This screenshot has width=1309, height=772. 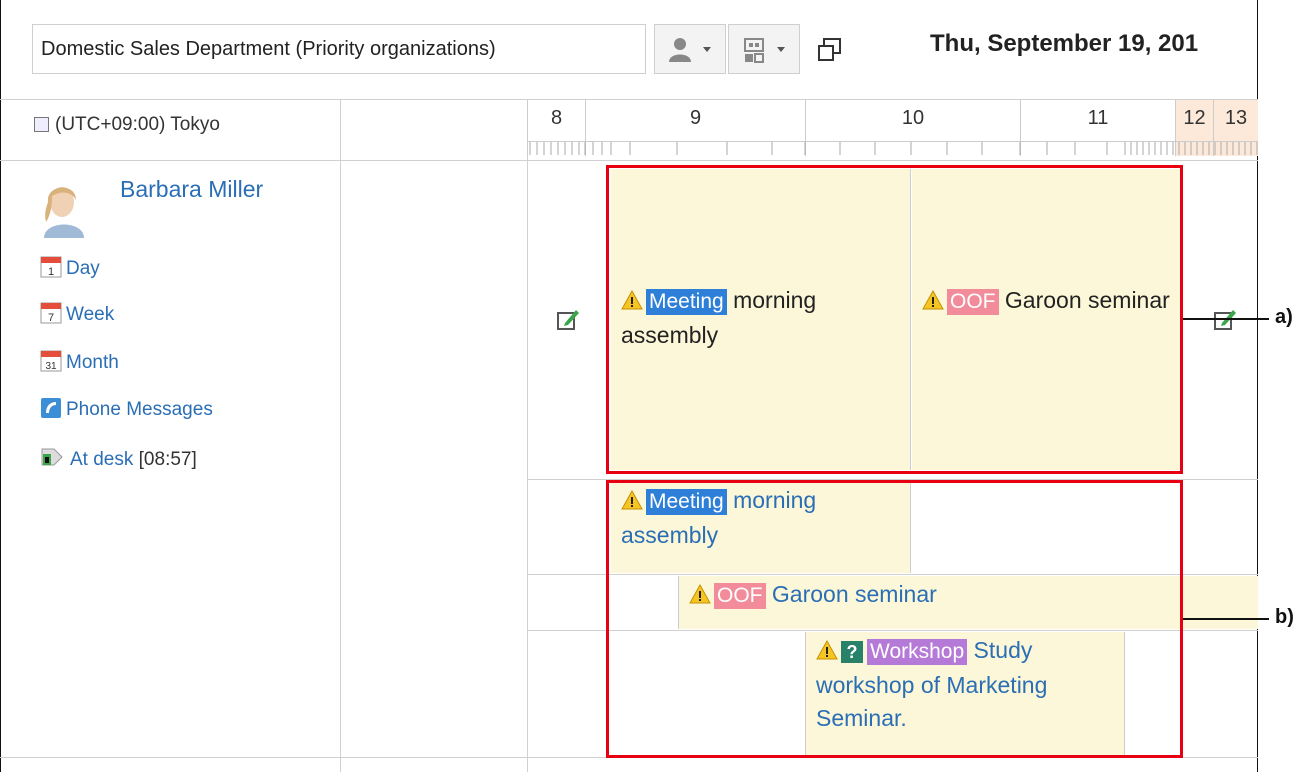 I want to click on calendar-week-icon: 7, so click(x=51, y=315).